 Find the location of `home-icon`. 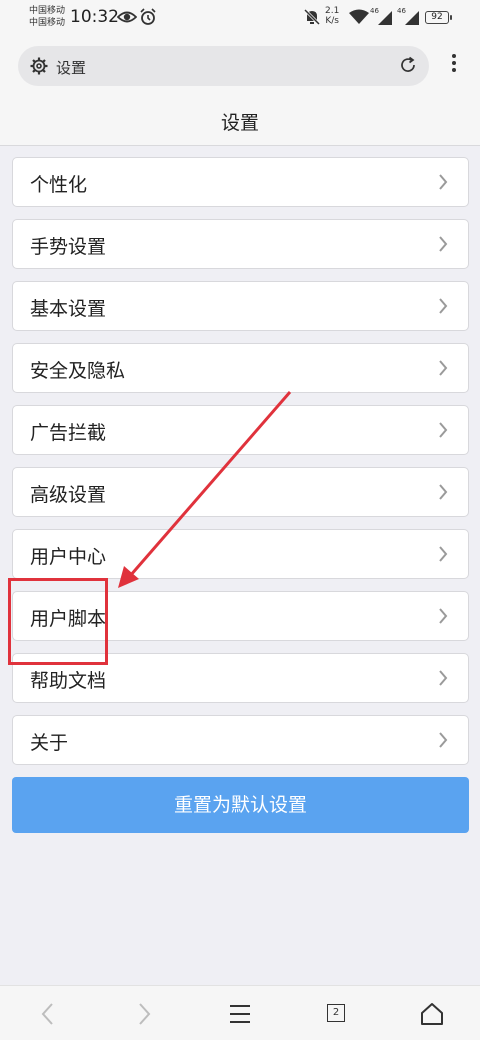

home-icon is located at coordinates (433, 1014).